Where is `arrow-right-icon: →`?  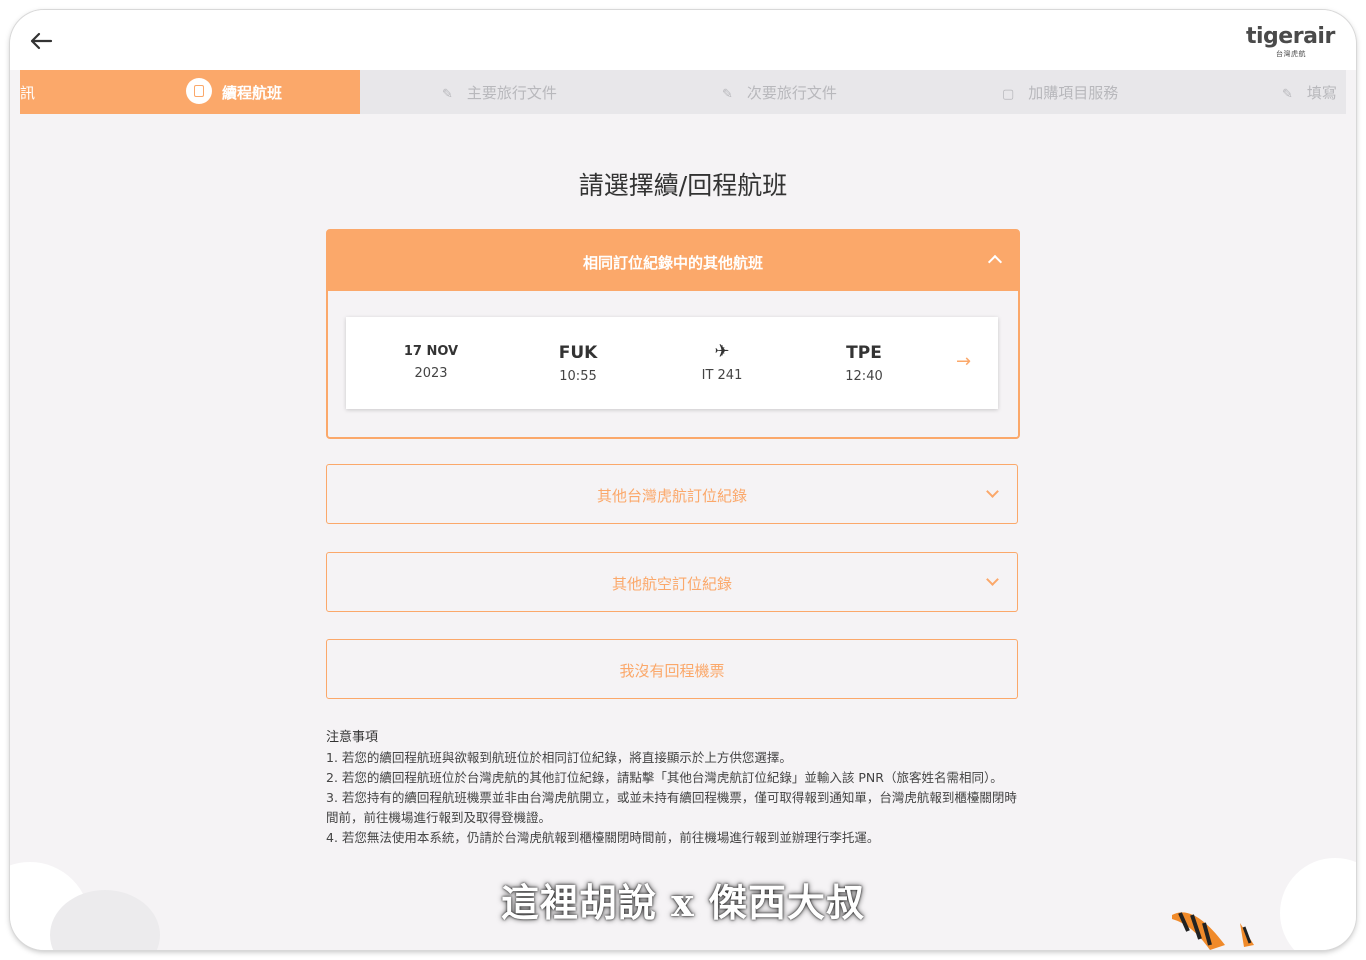
arrow-right-icon: → is located at coordinates (963, 361).